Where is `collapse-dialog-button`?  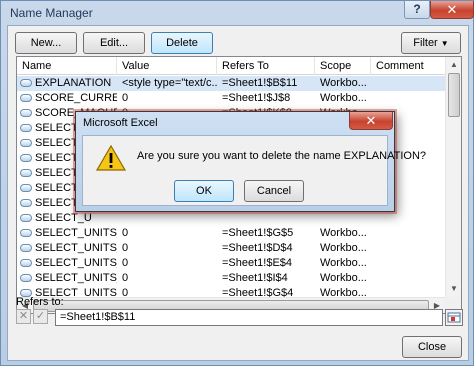 collapse-dialog-button is located at coordinates (454, 317).